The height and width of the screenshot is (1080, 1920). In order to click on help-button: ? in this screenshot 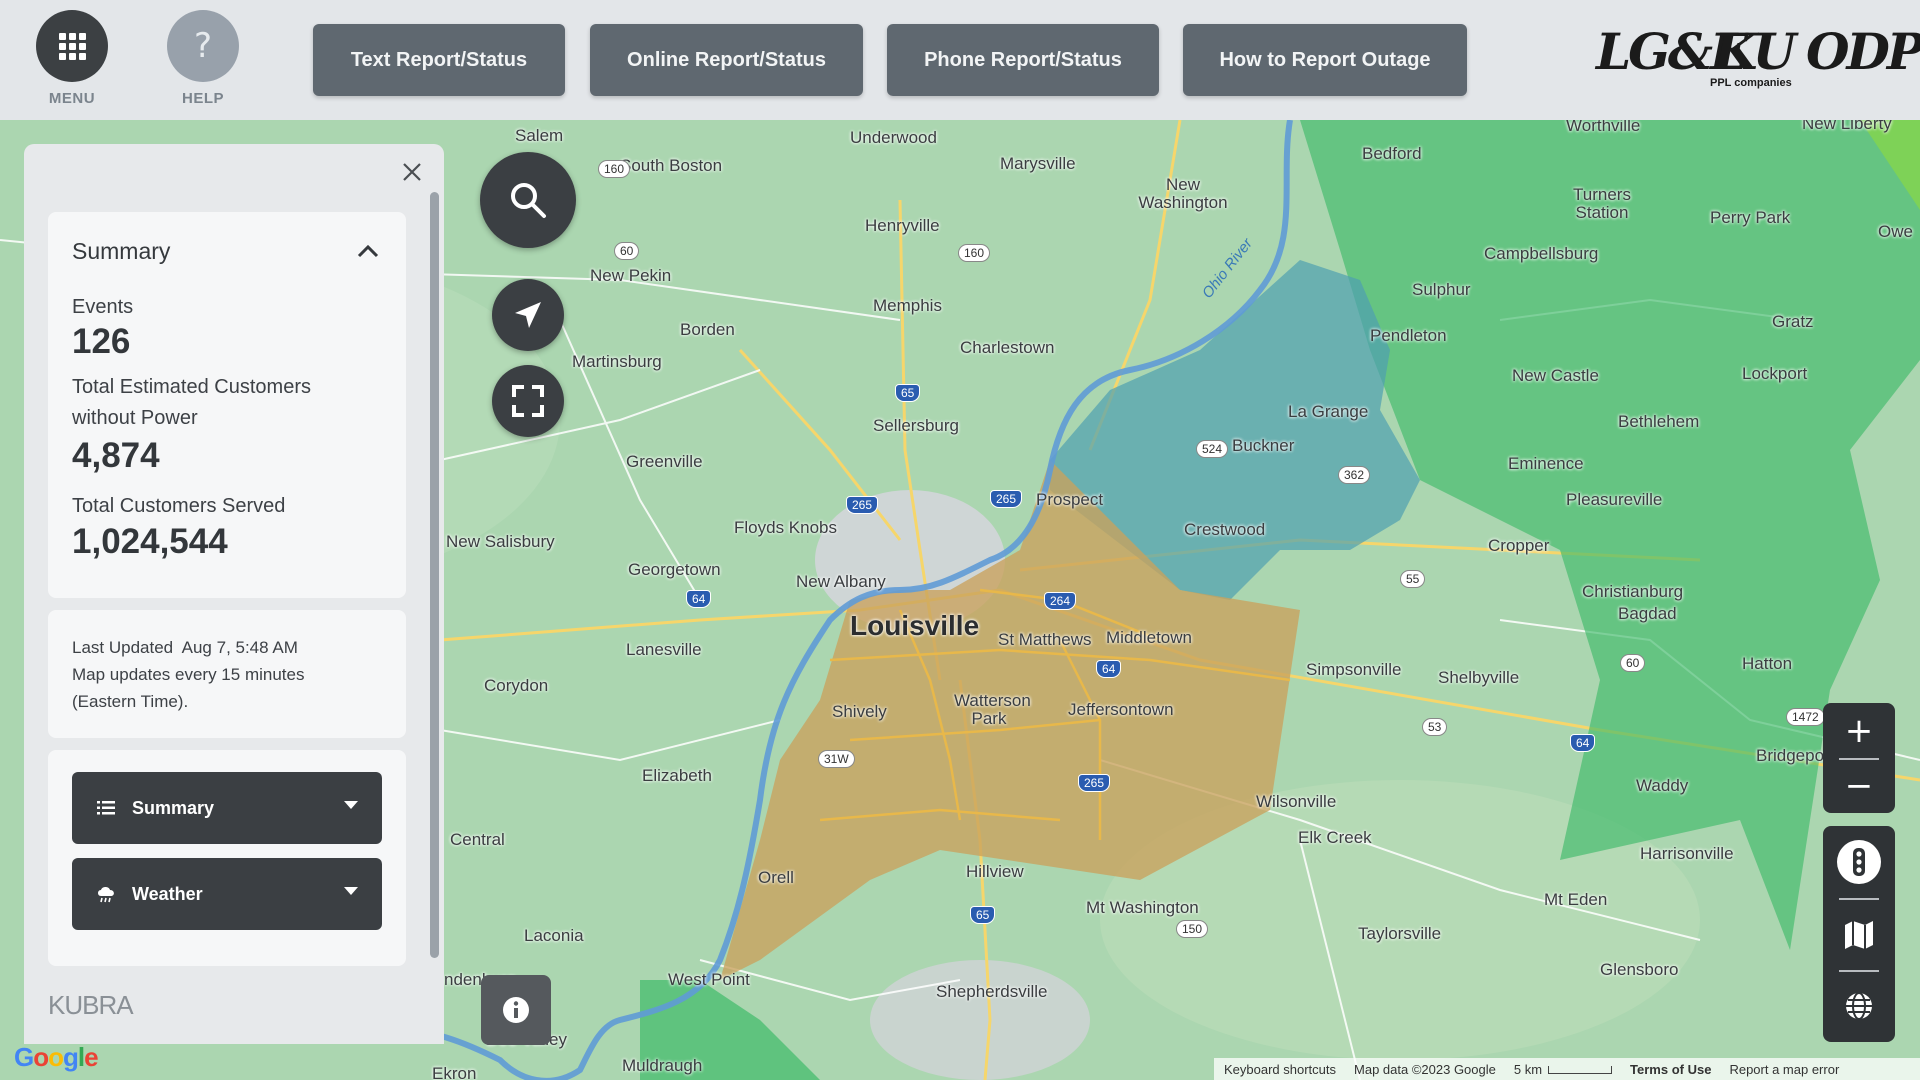, I will do `click(203, 46)`.